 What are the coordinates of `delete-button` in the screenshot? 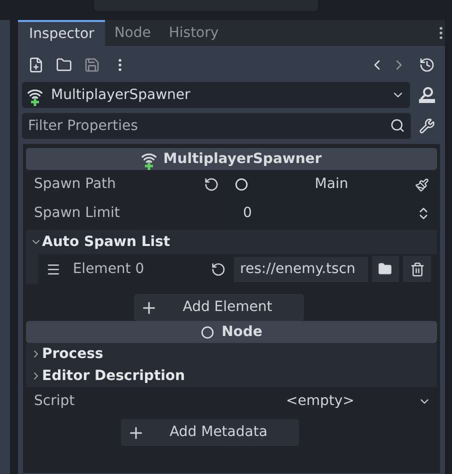 It's located at (417, 269).